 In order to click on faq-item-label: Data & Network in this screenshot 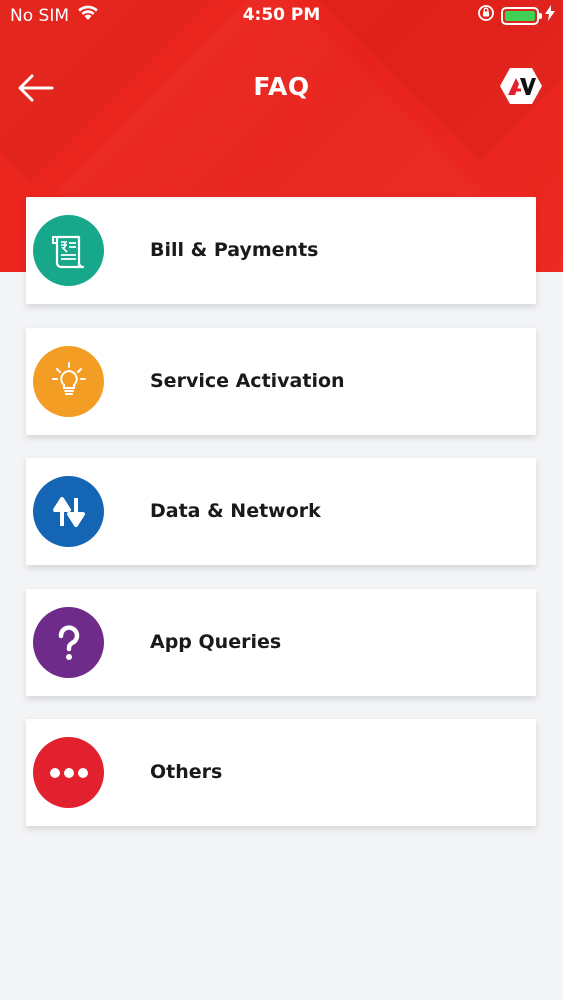, I will do `click(235, 511)`.